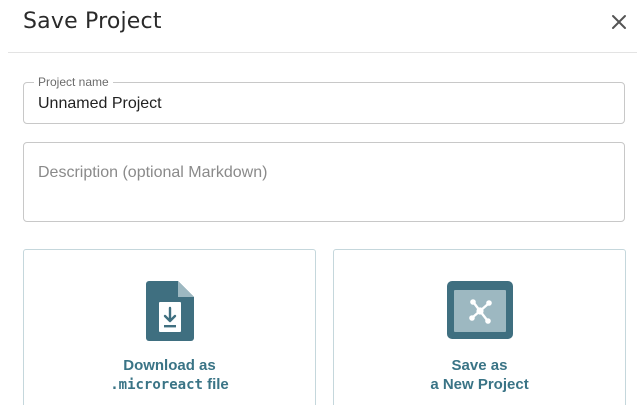 The height and width of the screenshot is (405, 637). What do you see at coordinates (215, 384) in the screenshot?
I see `file-word-text: file` at bounding box center [215, 384].